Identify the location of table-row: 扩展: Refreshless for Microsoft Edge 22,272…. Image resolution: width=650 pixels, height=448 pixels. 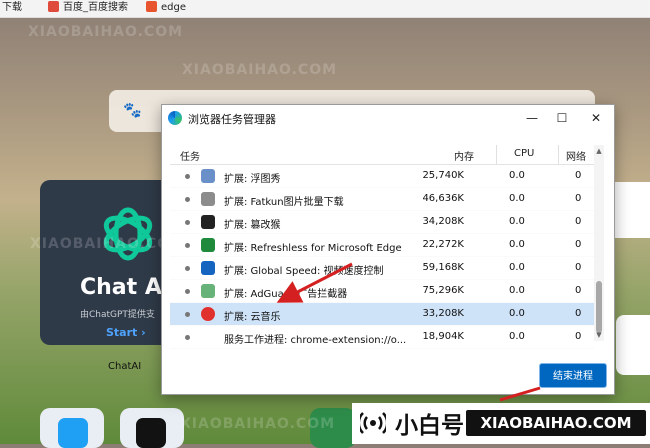
(382, 245).